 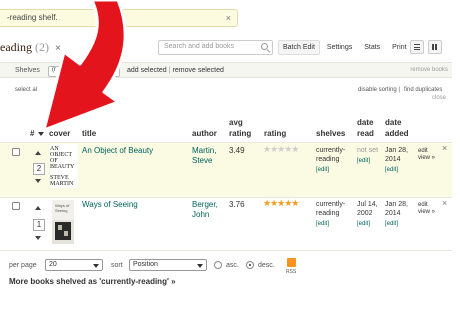 I want to click on column-header-avg-rating-2: rating, so click(x=240, y=134).